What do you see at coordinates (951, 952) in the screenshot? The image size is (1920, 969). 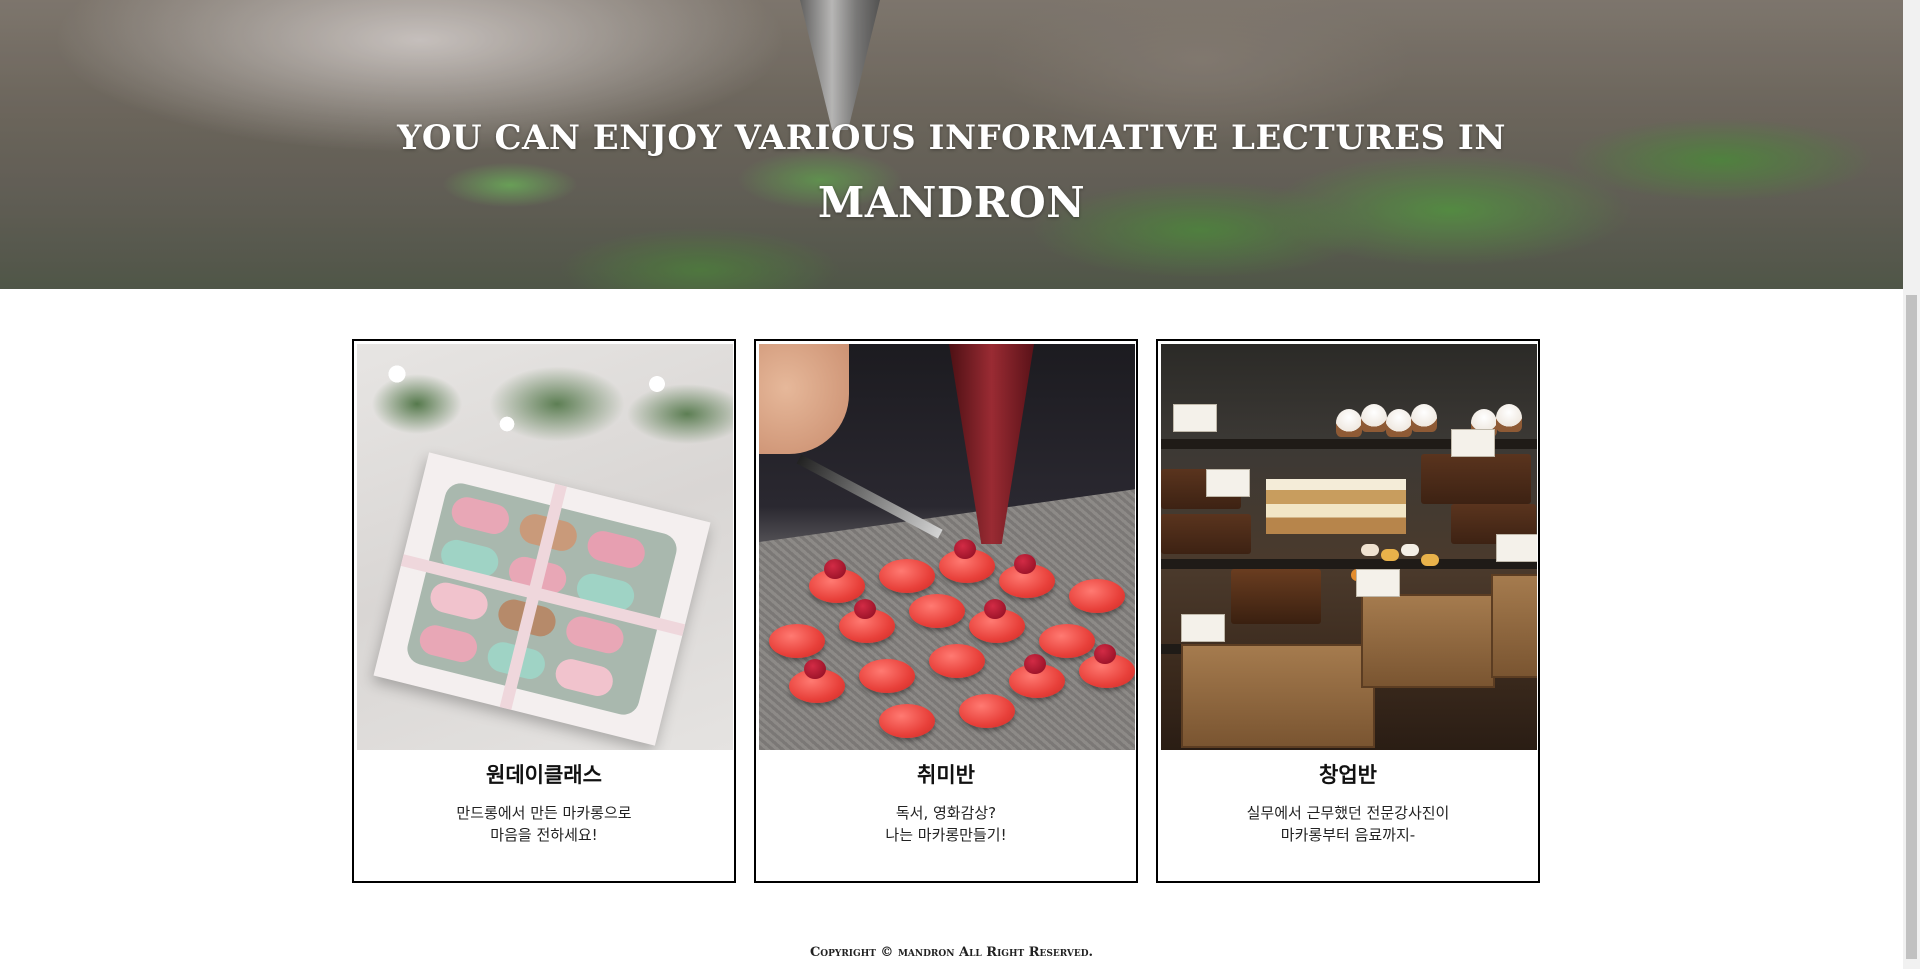 I see `copyright-footer: Copyright © mandron All Right Reserved.` at bounding box center [951, 952].